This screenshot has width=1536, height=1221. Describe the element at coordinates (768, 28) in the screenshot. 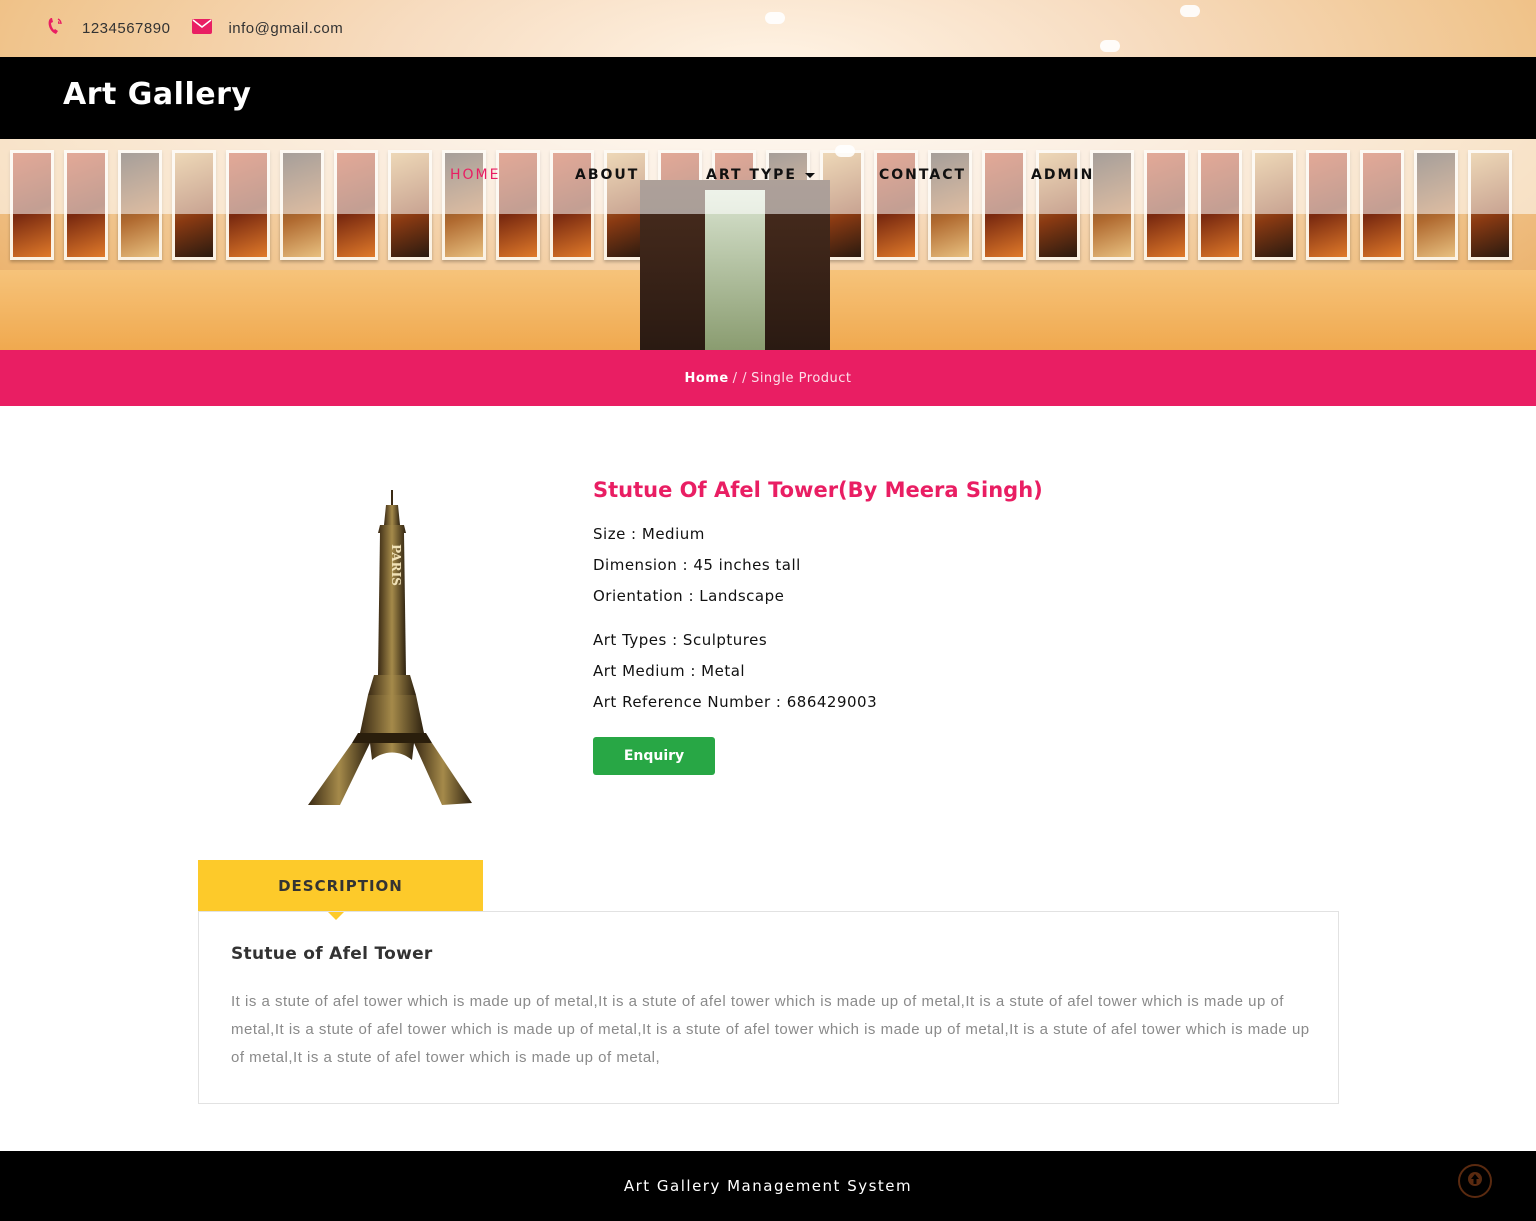

I see `contact-bar: 1234567890 info@gmail.com` at that location.